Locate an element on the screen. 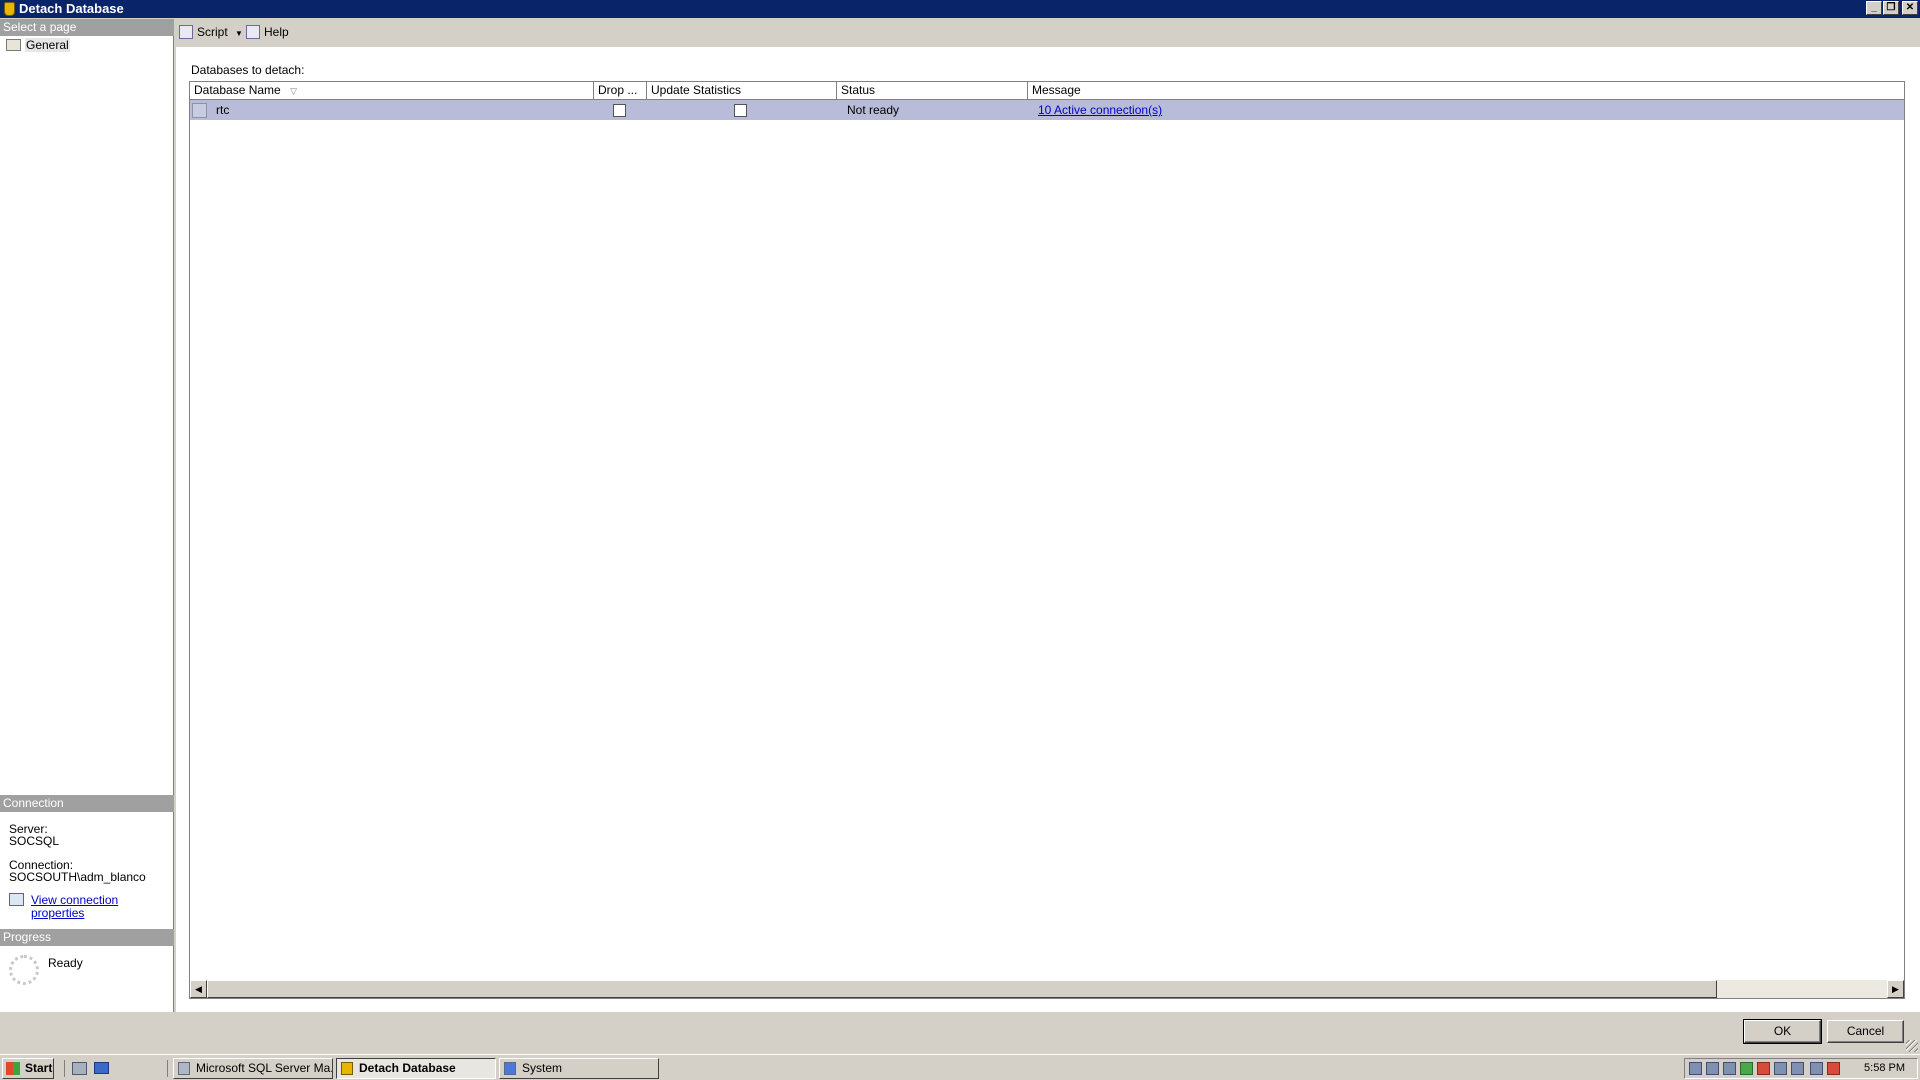 The image size is (1920, 1080). help-button: Help is located at coordinates (267, 32).